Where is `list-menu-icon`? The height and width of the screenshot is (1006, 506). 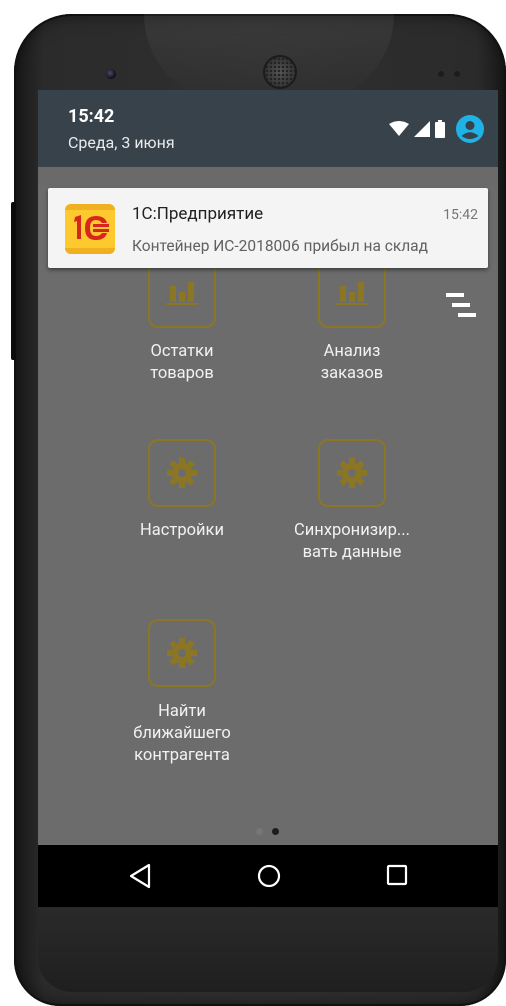 list-menu-icon is located at coordinates (461, 305).